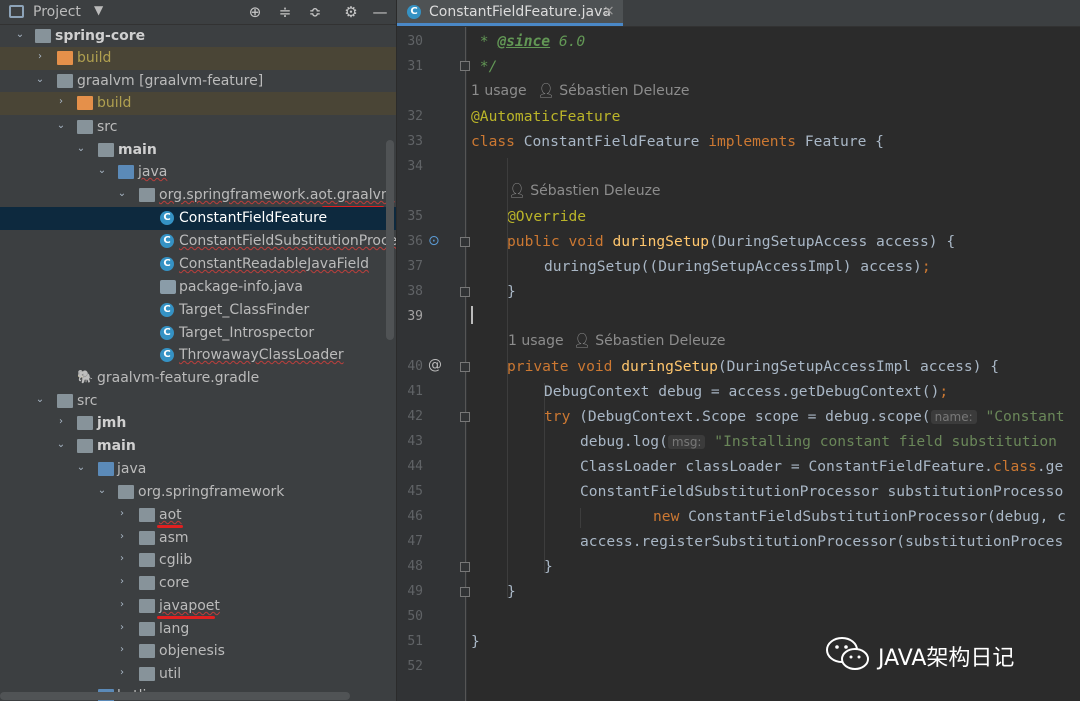  Describe the element at coordinates (198, 287) in the screenshot. I see `tree-item-package-info: package-info.java` at that location.